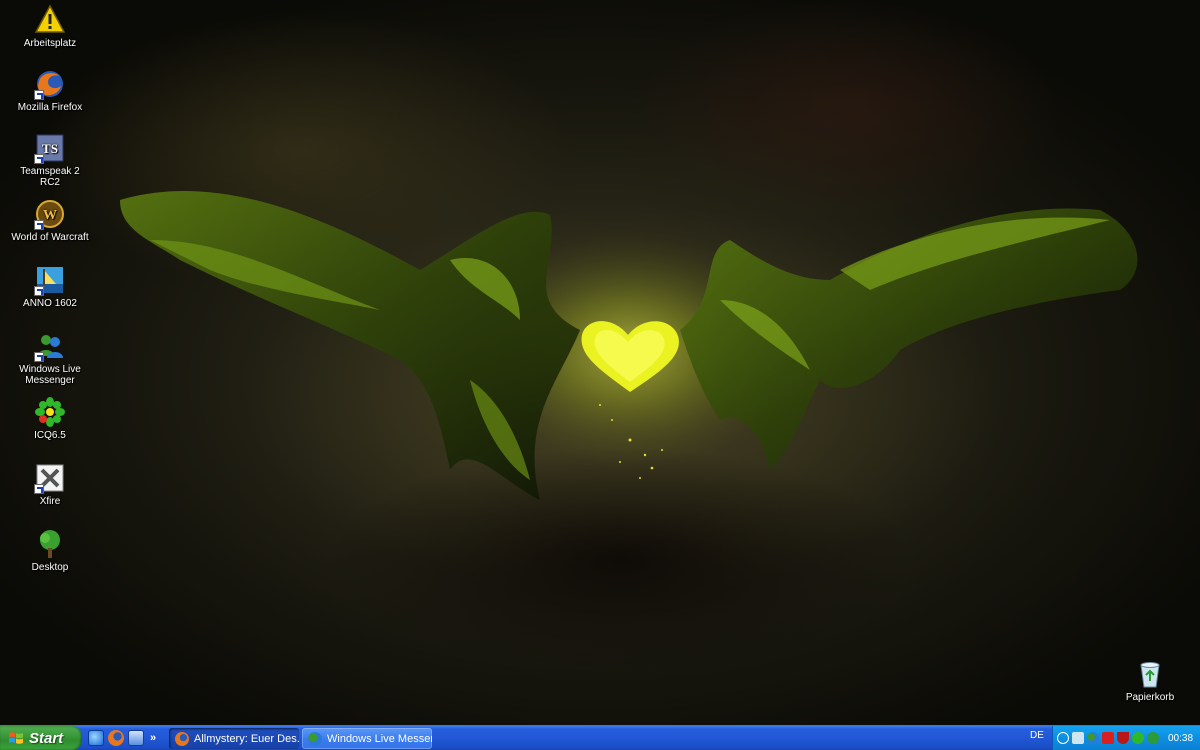  I want to click on desktop-icon-papierkorb: Papierkorb, so click(1150, 680).